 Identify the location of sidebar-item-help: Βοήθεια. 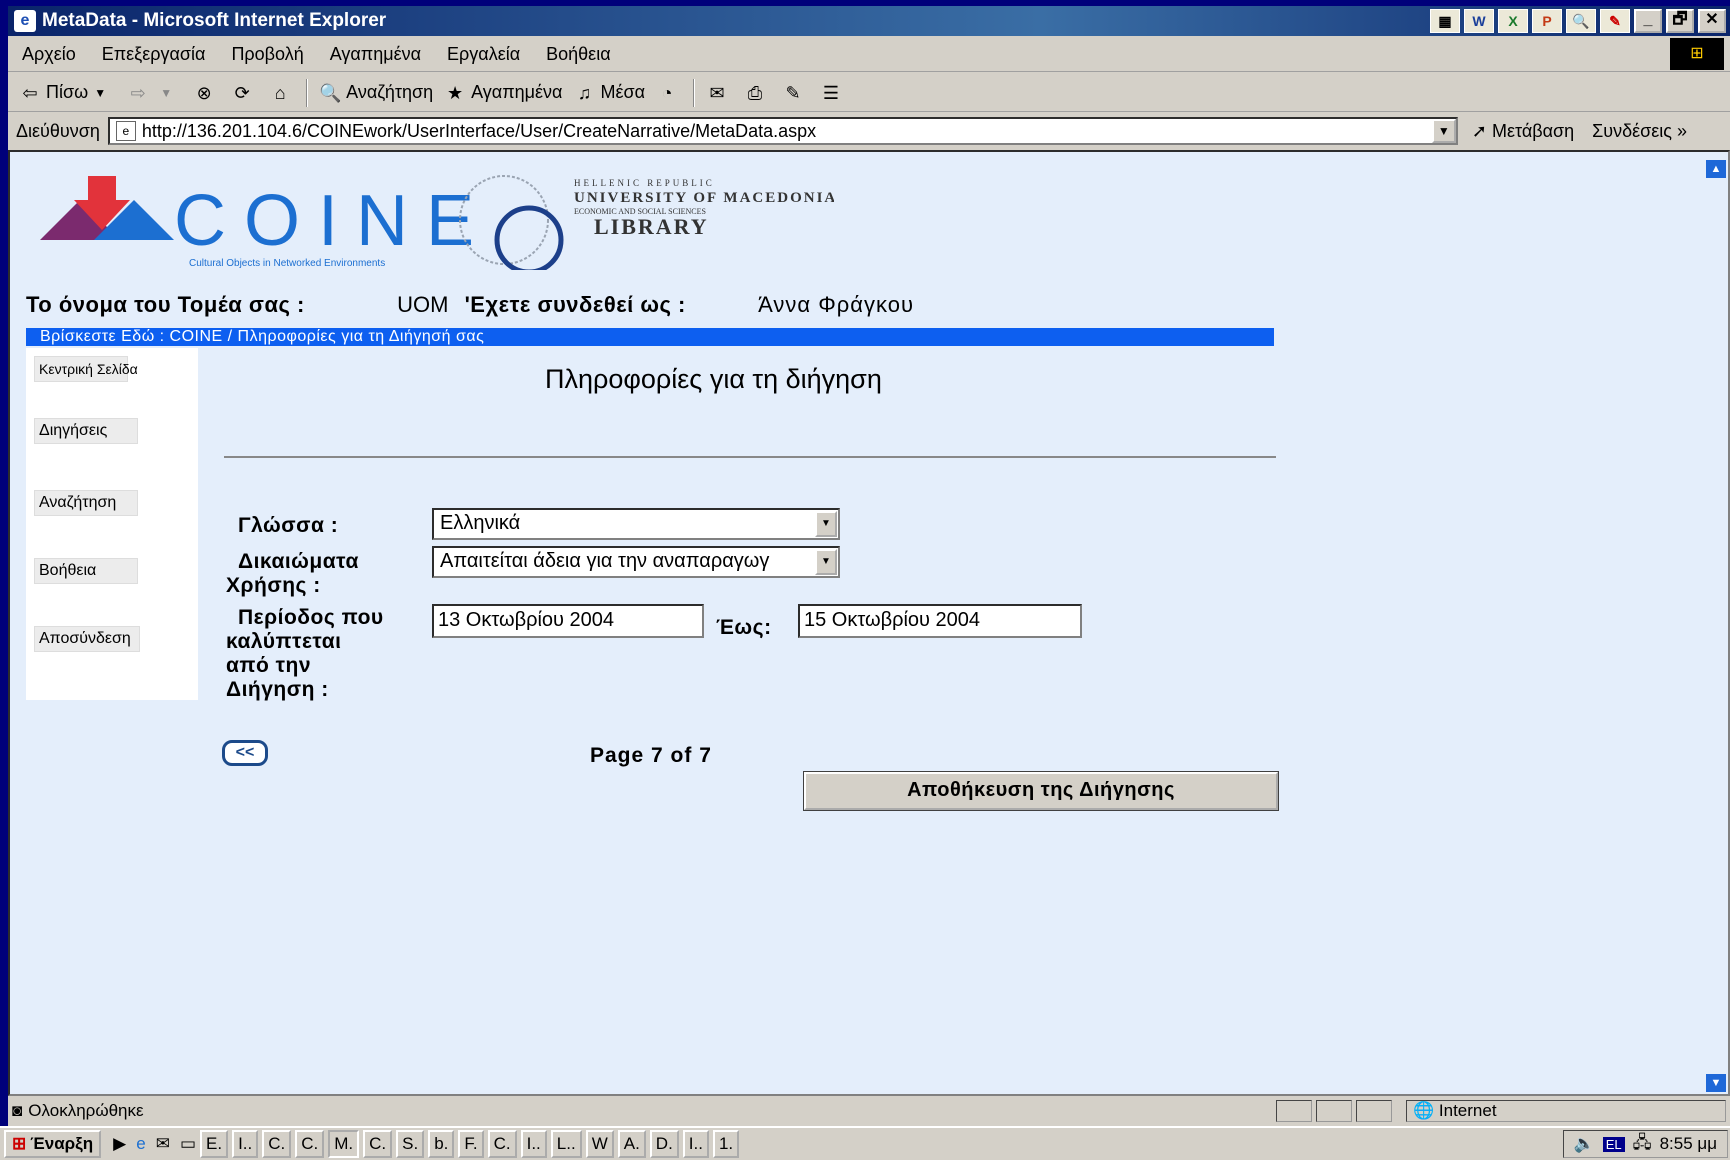
(86, 571).